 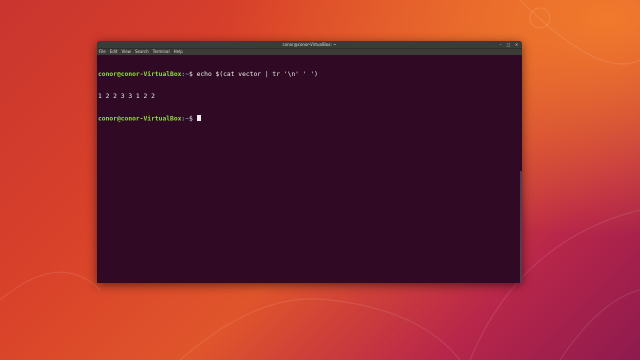 I want to click on close-icon: ✕, so click(x=516, y=44).